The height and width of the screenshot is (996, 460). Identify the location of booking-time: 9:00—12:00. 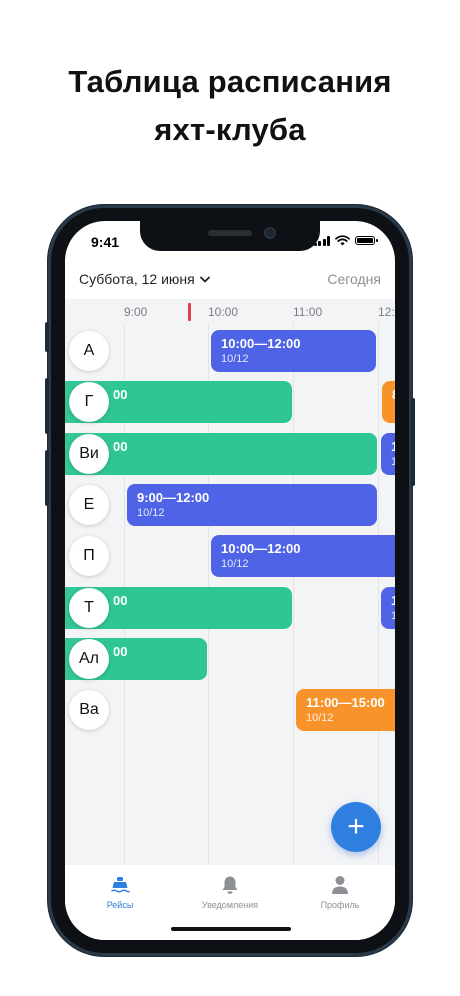
(173, 497).